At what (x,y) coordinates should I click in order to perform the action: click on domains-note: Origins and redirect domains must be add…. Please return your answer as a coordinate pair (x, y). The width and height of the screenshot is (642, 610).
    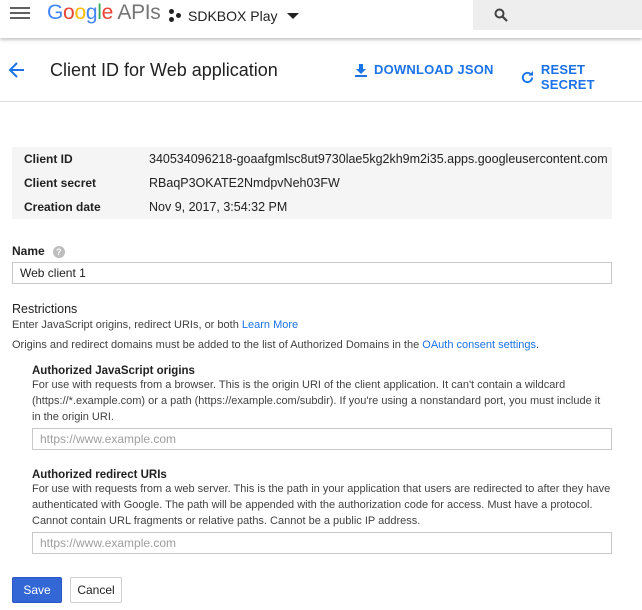
    Looking at the image, I should click on (276, 345).